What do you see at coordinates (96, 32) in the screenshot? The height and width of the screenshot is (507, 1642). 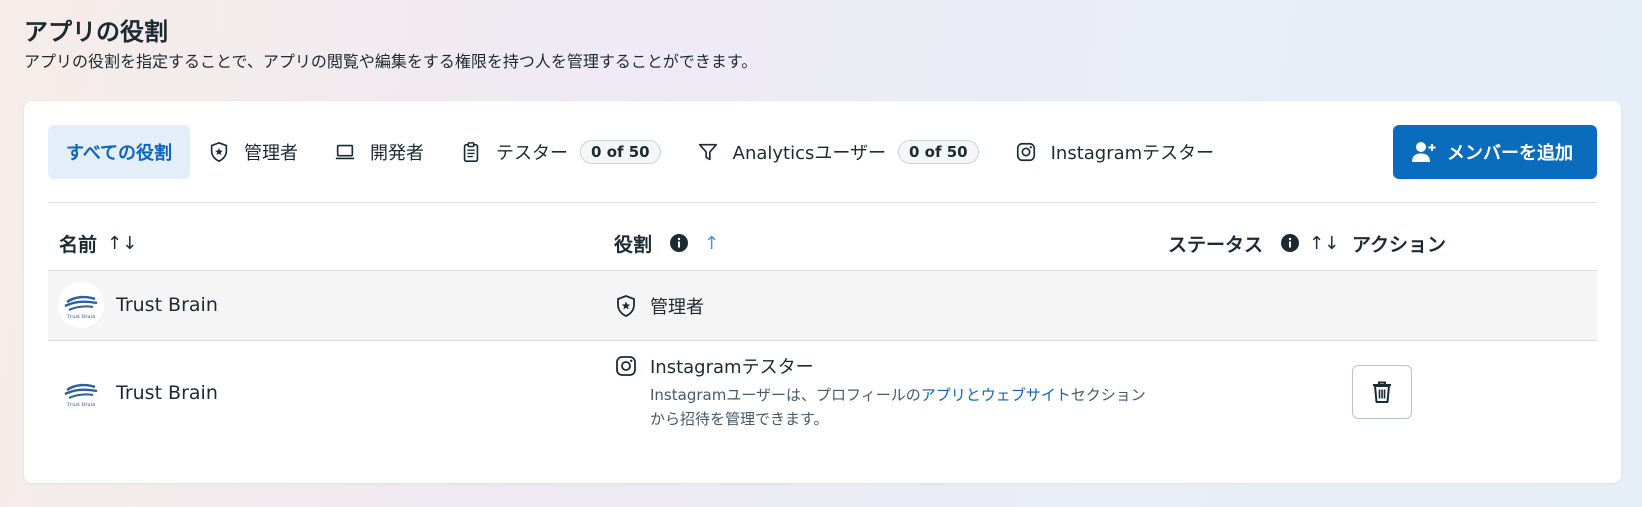 I see `page-title: アプリの役割` at bounding box center [96, 32].